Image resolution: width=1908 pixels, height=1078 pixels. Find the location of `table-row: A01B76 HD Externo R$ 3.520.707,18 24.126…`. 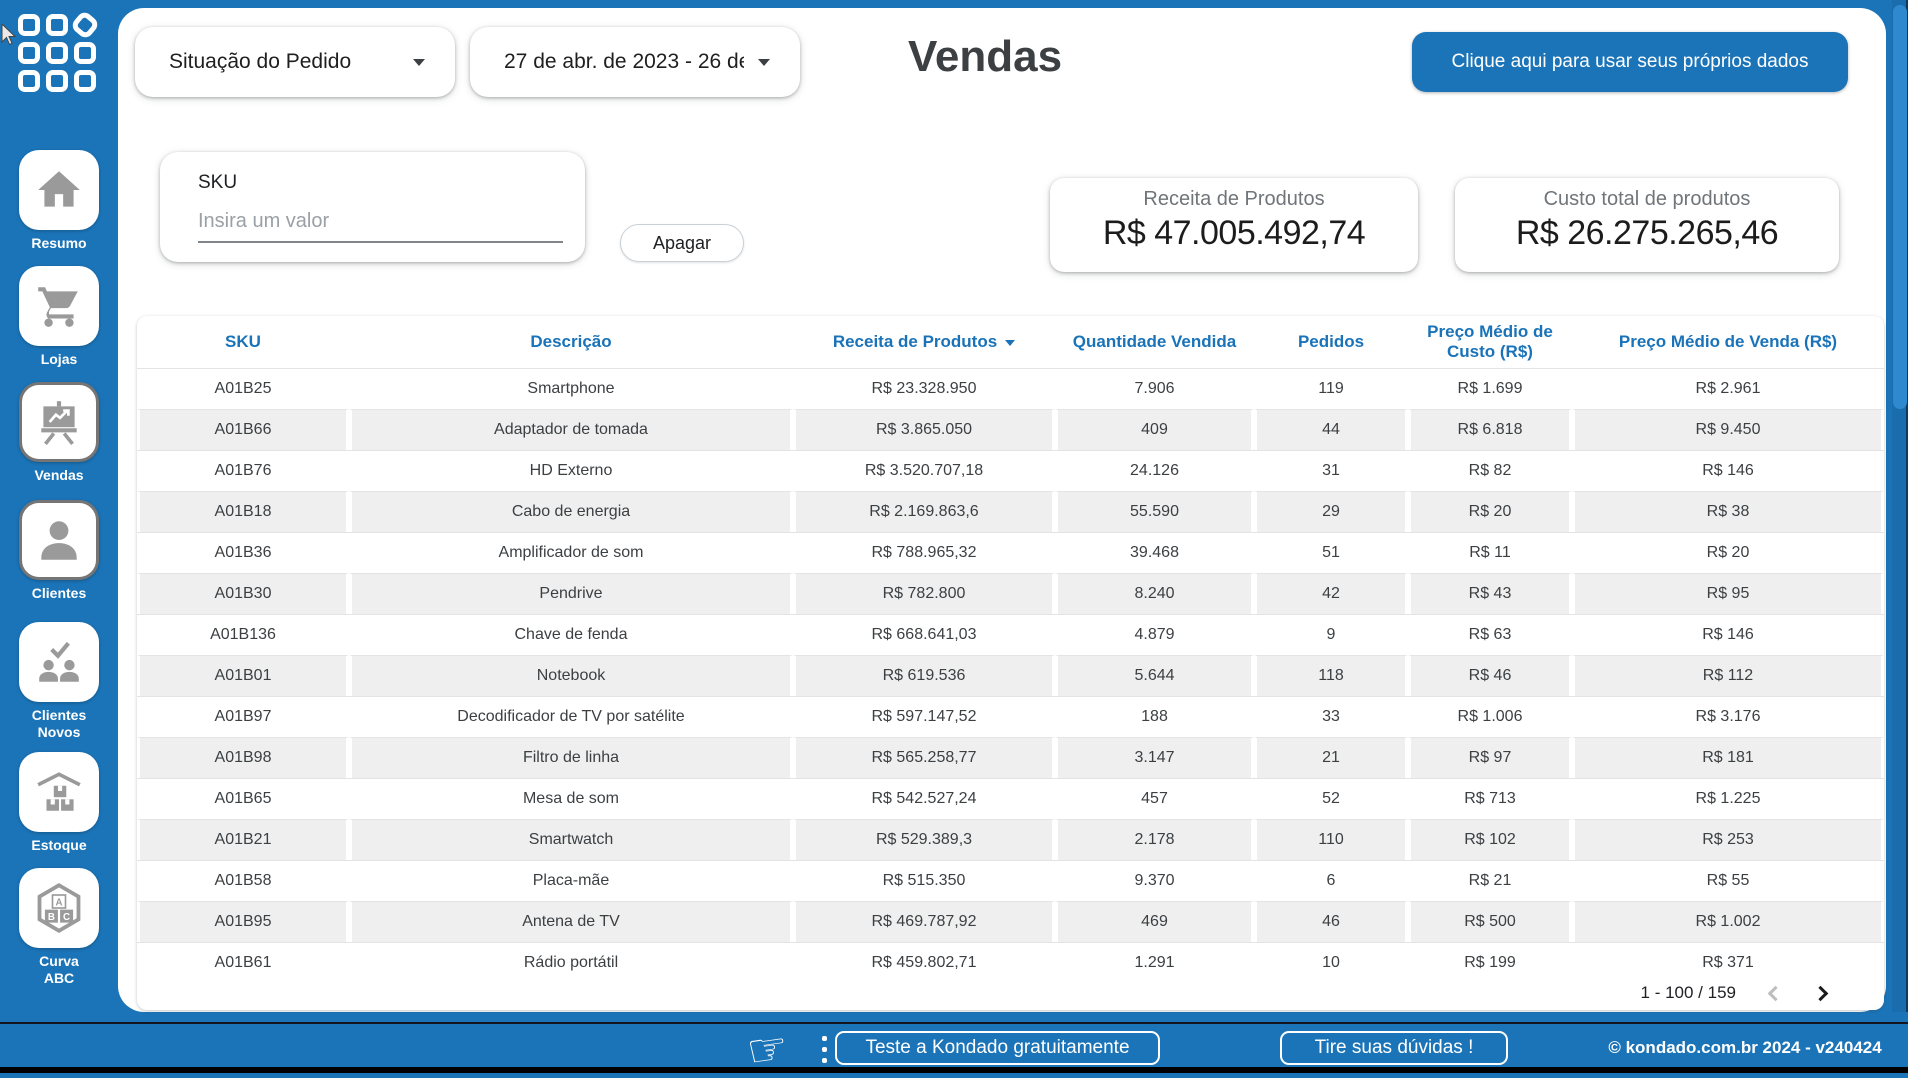

table-row: A01B76 HD Externo R$ 3.520.707,18 24.126… is located at coordinates (1010, 470).